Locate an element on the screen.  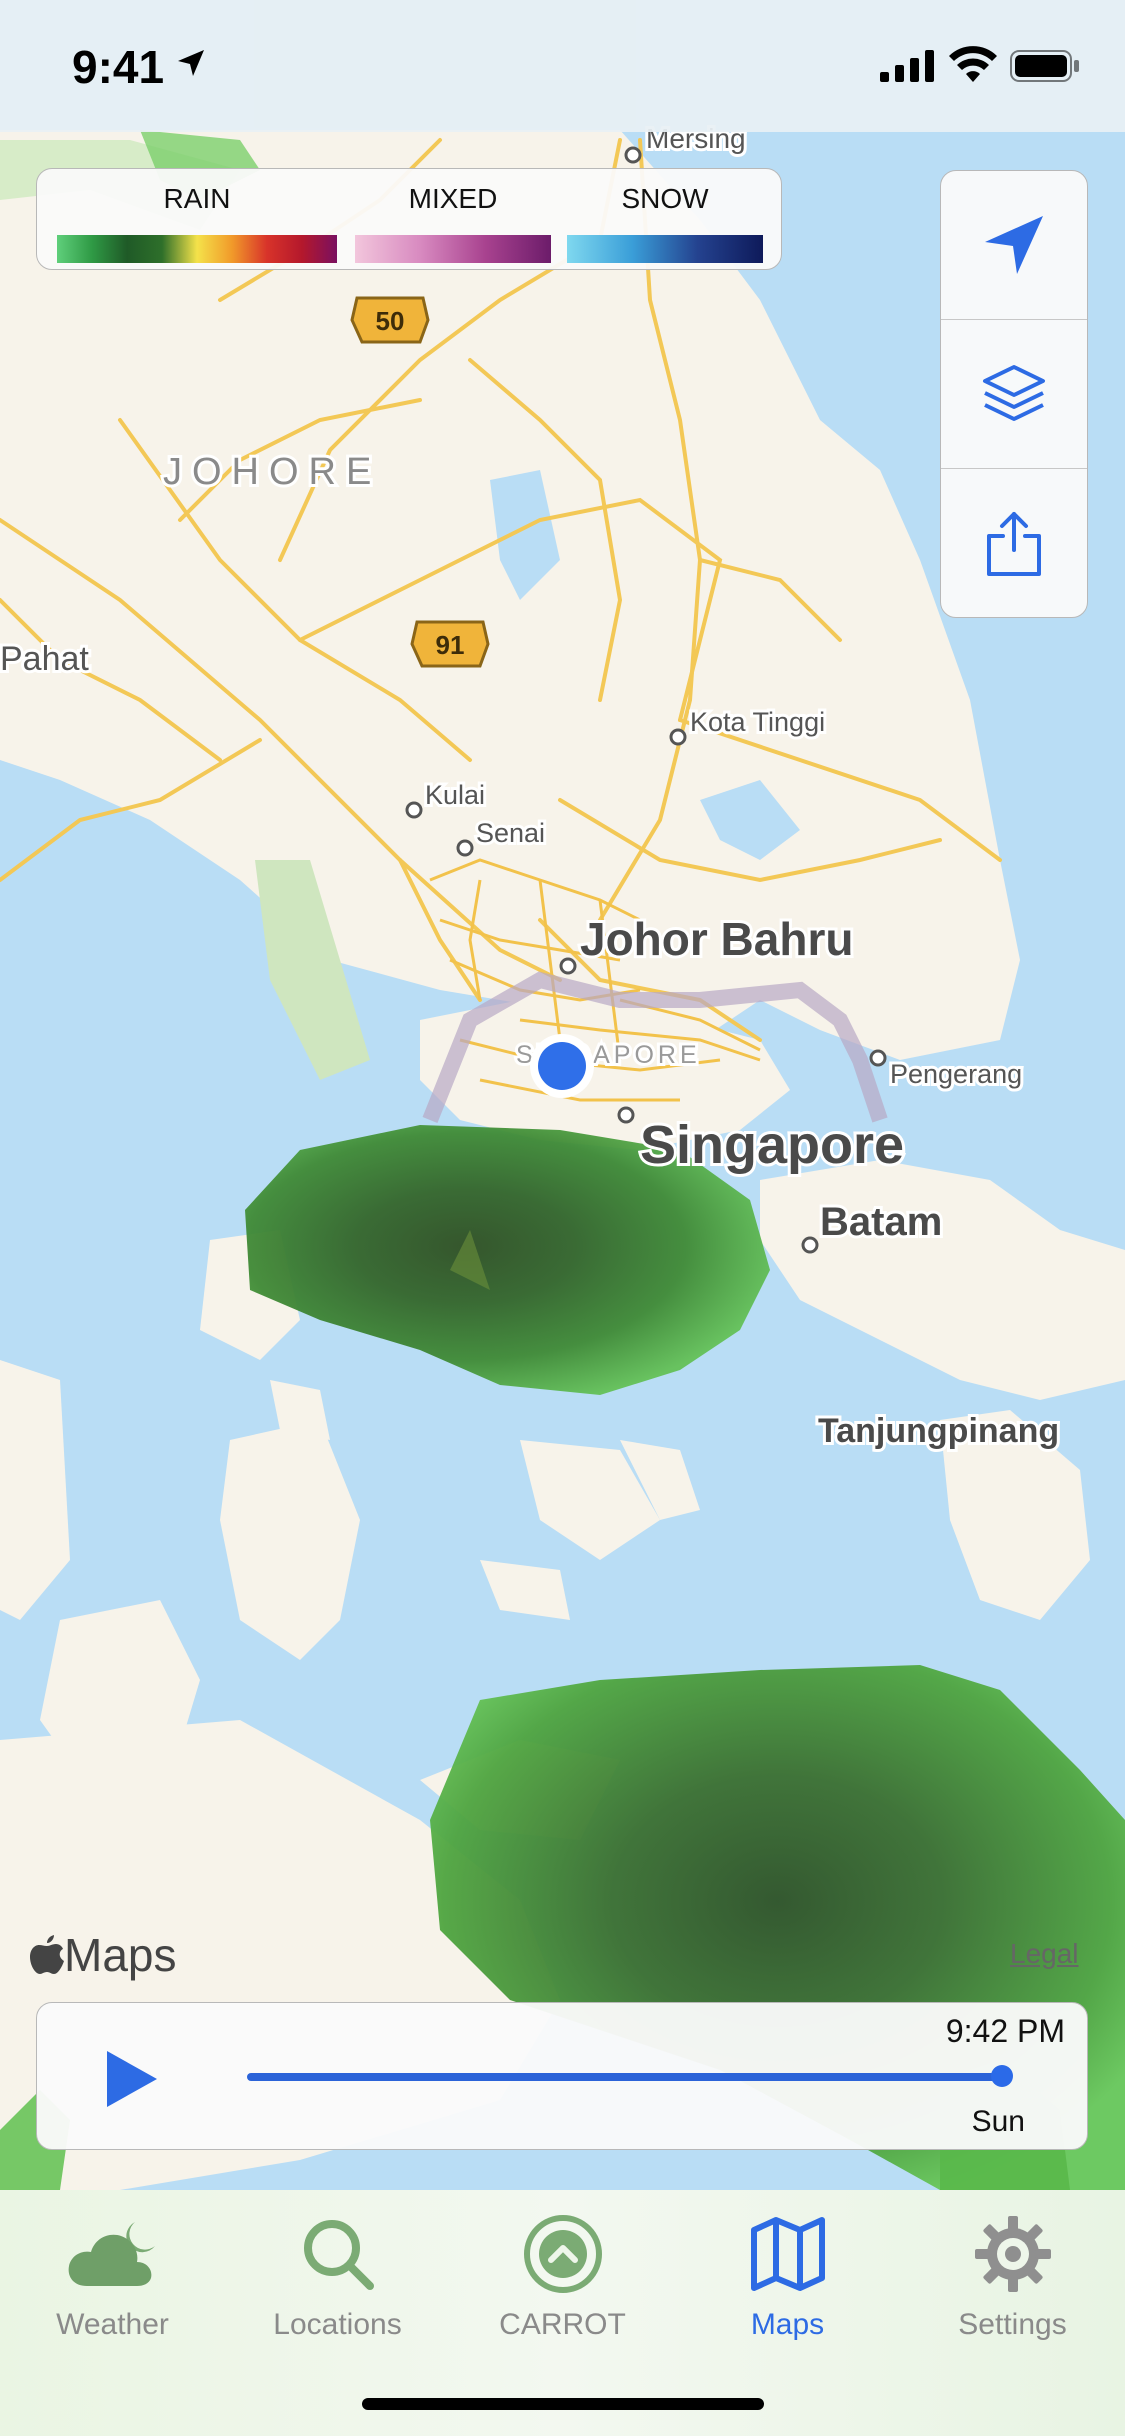
map-label-pahat: Pahat is located at coordinates (44, 659).